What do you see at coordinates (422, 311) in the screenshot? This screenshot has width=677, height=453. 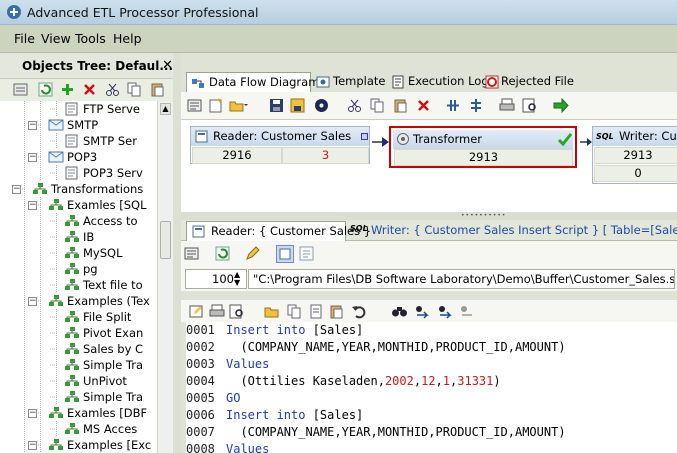 I see `find-next-icon` at bounding box center [422, 311].